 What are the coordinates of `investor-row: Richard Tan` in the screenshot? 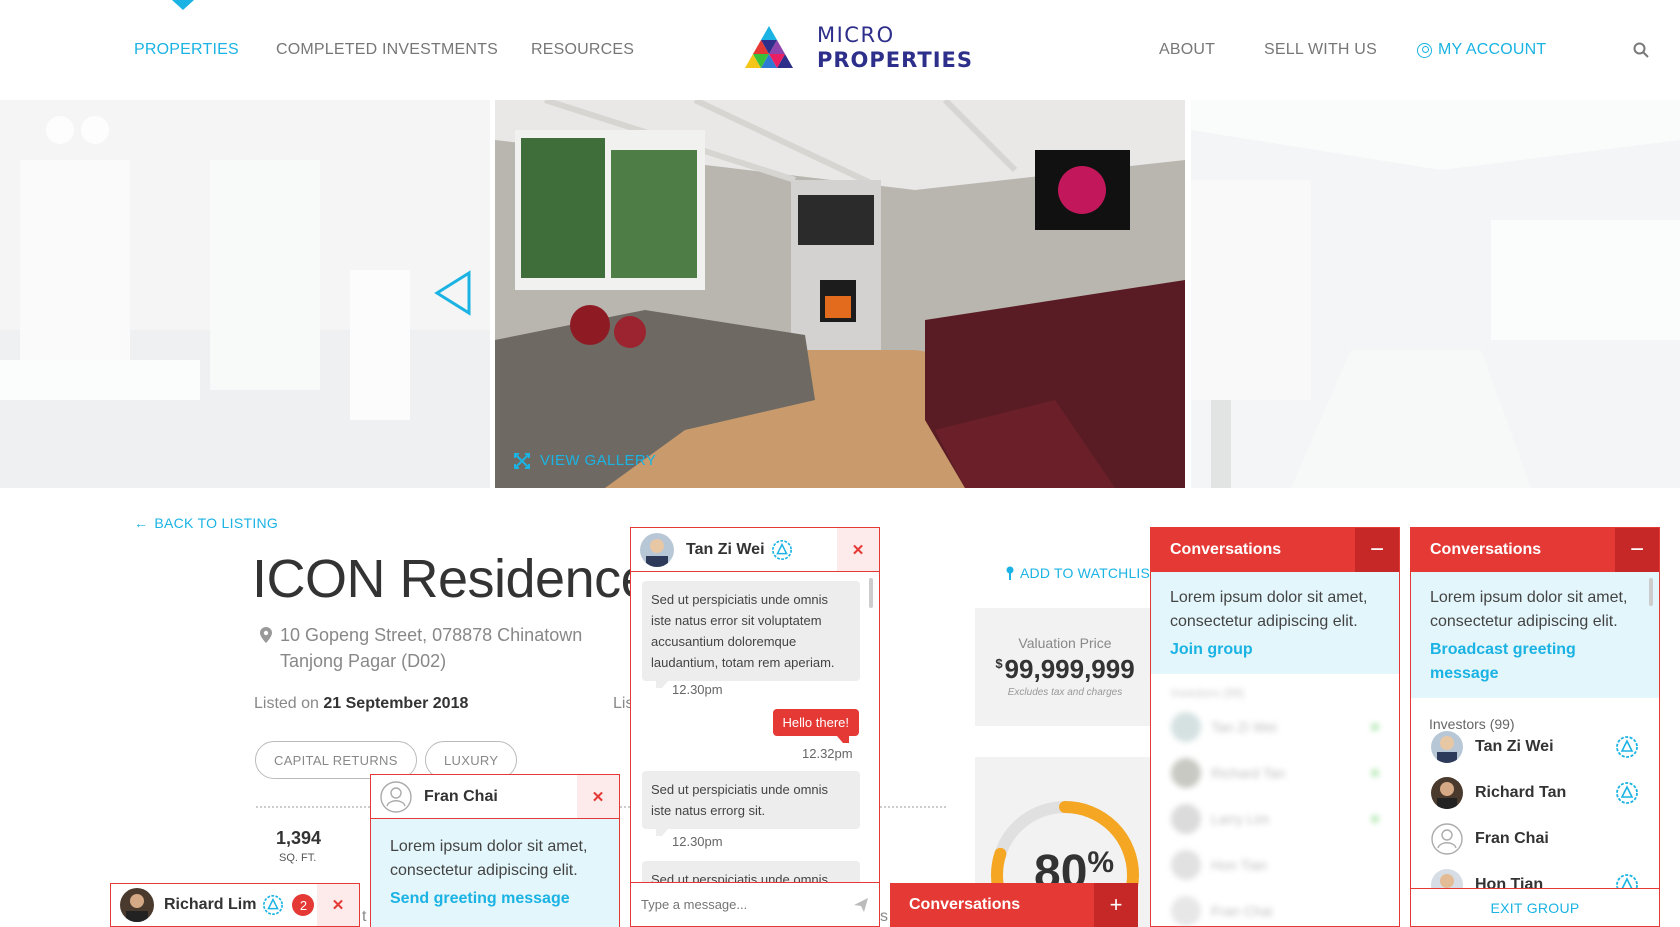 It's located at (1535, 793).